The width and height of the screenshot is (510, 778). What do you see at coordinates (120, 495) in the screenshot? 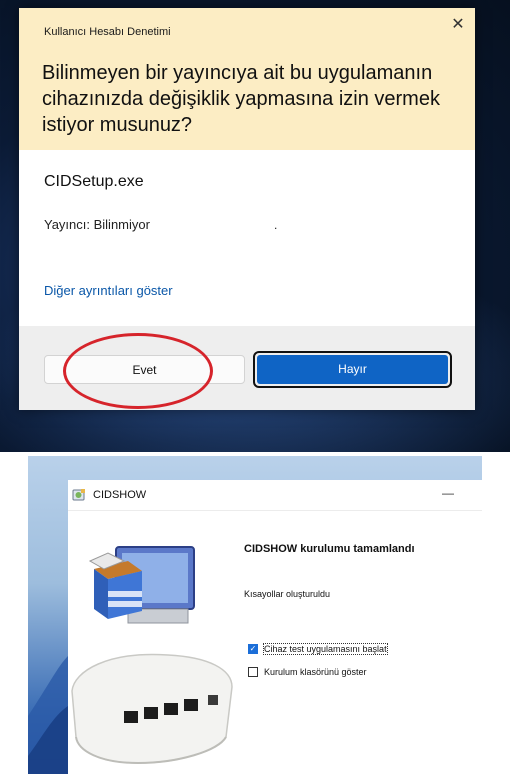
I see `installer-window-title: CIDSHOW` at bounding box center [120, 495].